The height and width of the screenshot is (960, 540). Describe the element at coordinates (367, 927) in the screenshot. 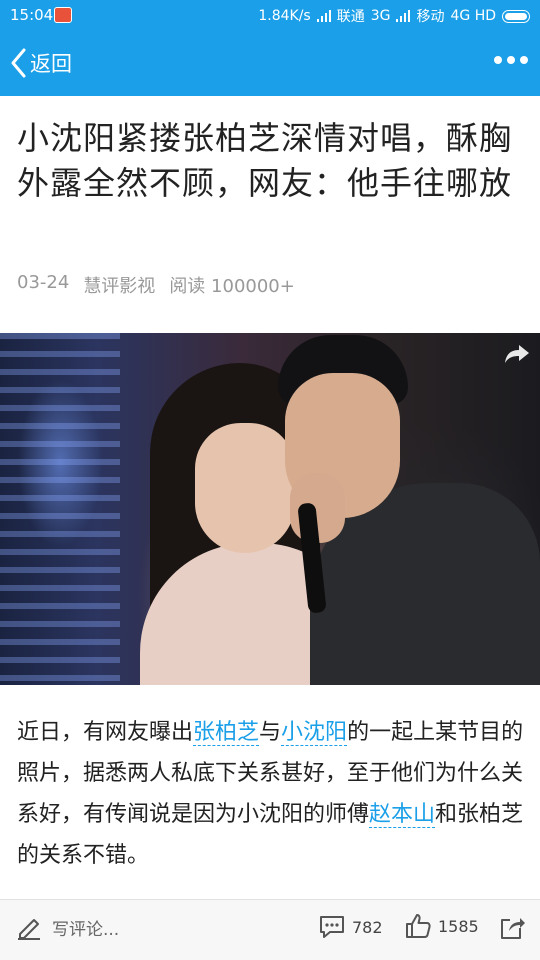

I see `comment-count: 782` at that location.